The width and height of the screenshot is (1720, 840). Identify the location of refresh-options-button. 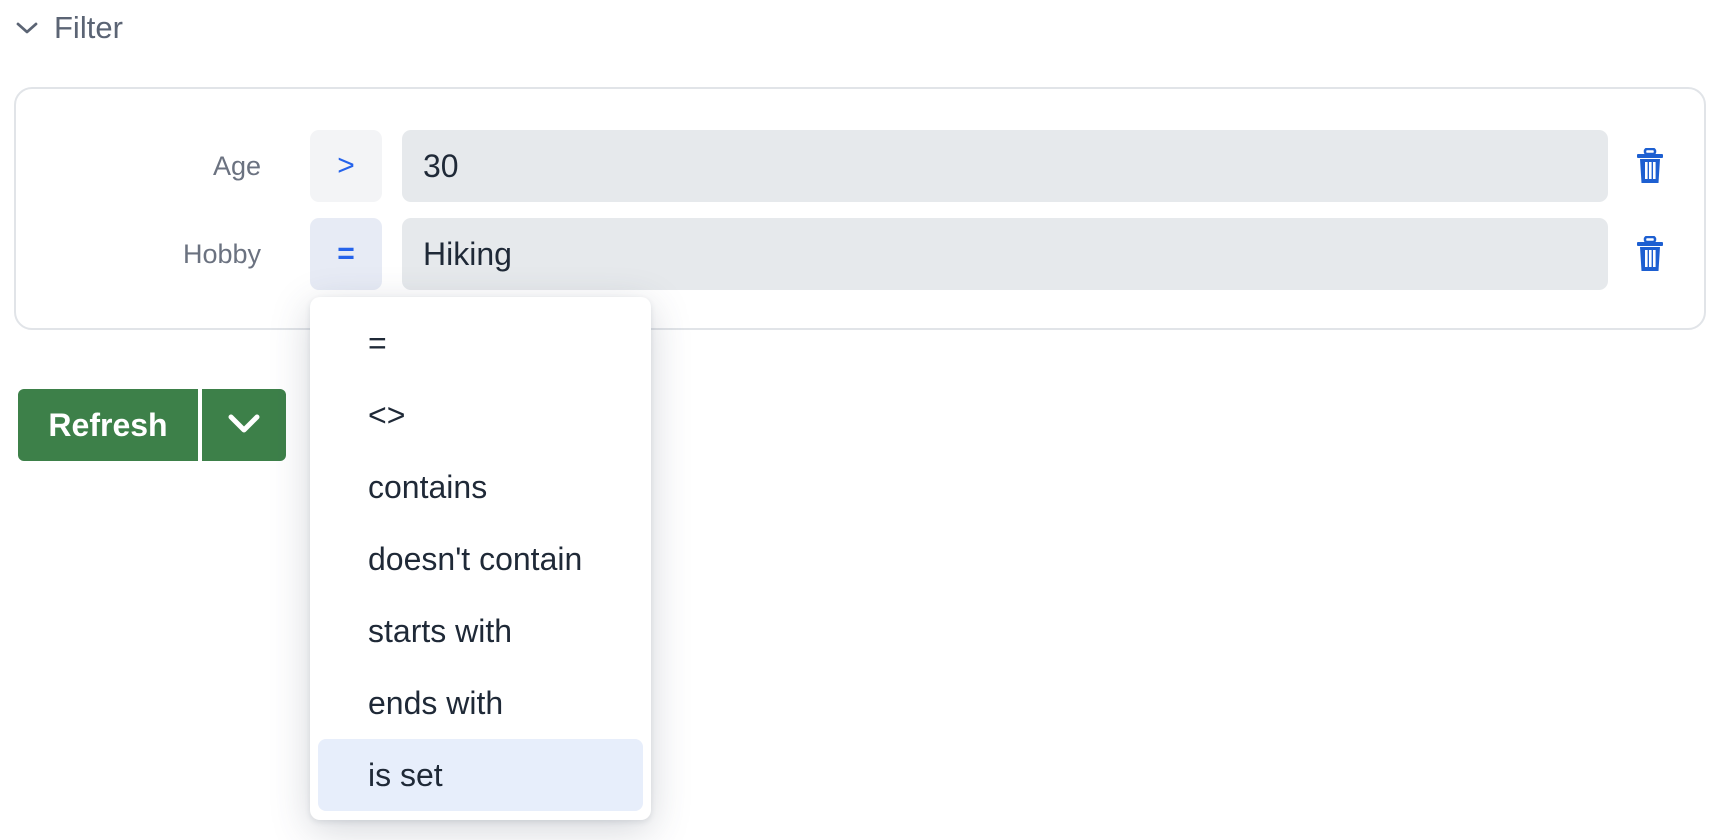
(244, 425).